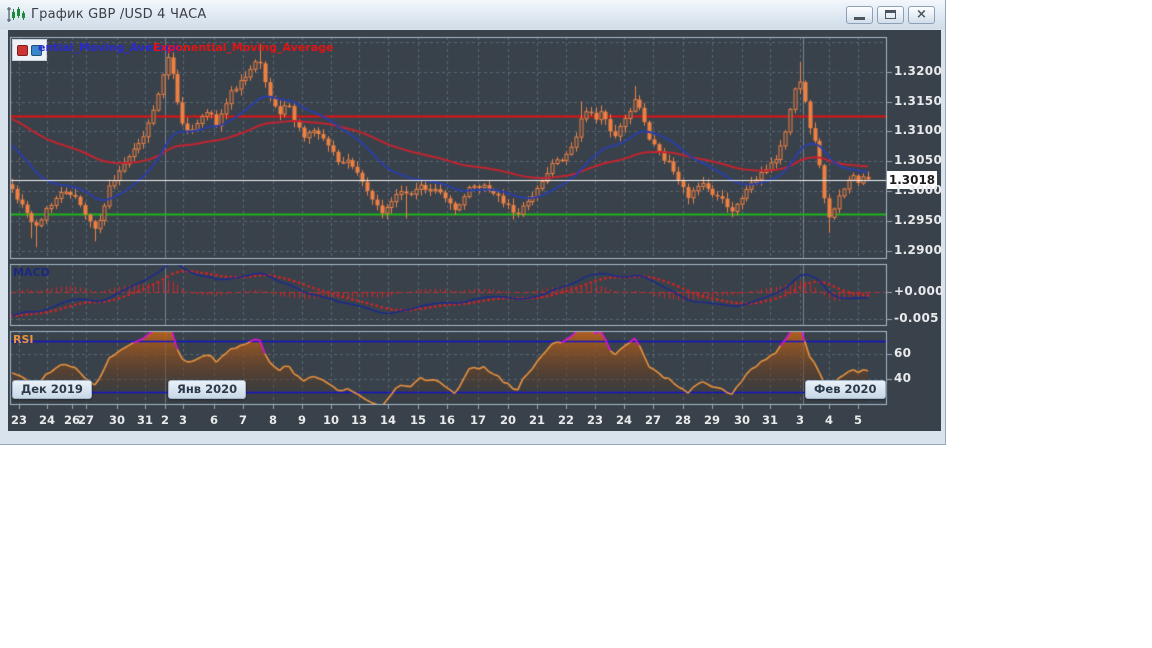 This screenshot has width=1152, height=648. I want to click on month-label-chip: Дек 2019, so click(52, 389).